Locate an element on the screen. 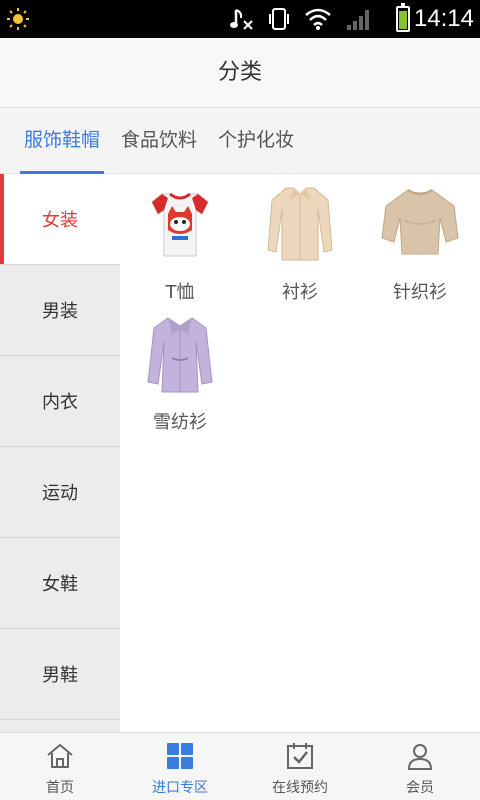 Image resolution: width=480 pixels, height=800 pixels. nav-online-booking: 在线预约 is located at coordinates (300, 766).